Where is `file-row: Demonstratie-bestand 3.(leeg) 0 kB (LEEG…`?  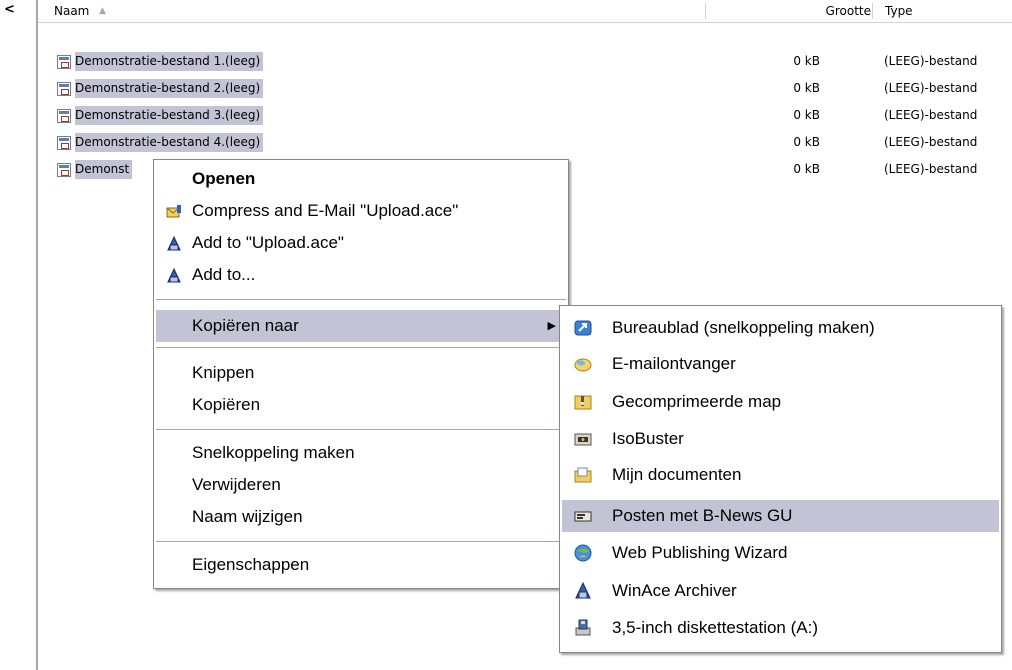
file-row: Demonstratie-bestand 3.(leeg) 0 kB (LEEG… is located at coordinates (533, 115).